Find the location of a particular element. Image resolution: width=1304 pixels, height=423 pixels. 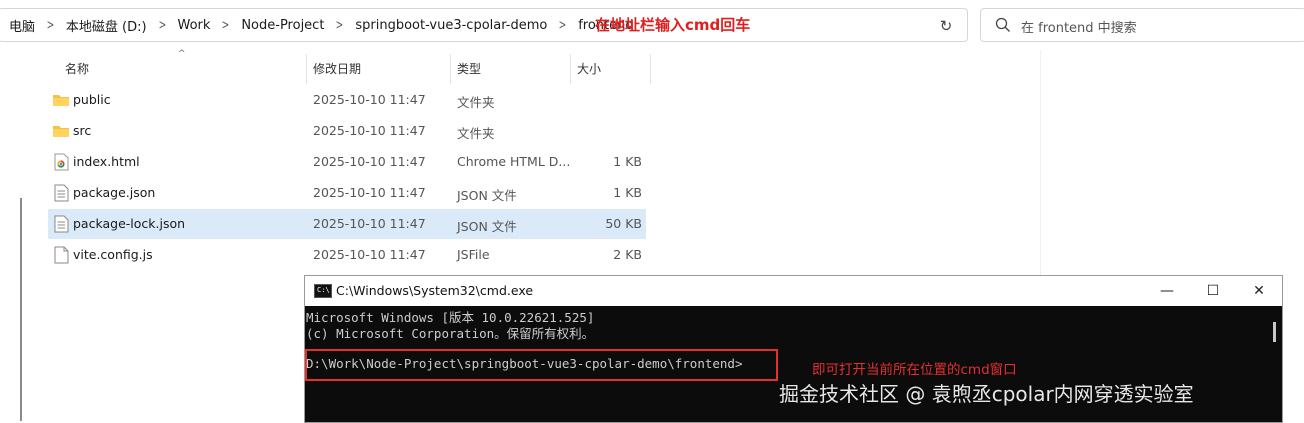

file-size: 2 KB is located at coordinates (627, 254).